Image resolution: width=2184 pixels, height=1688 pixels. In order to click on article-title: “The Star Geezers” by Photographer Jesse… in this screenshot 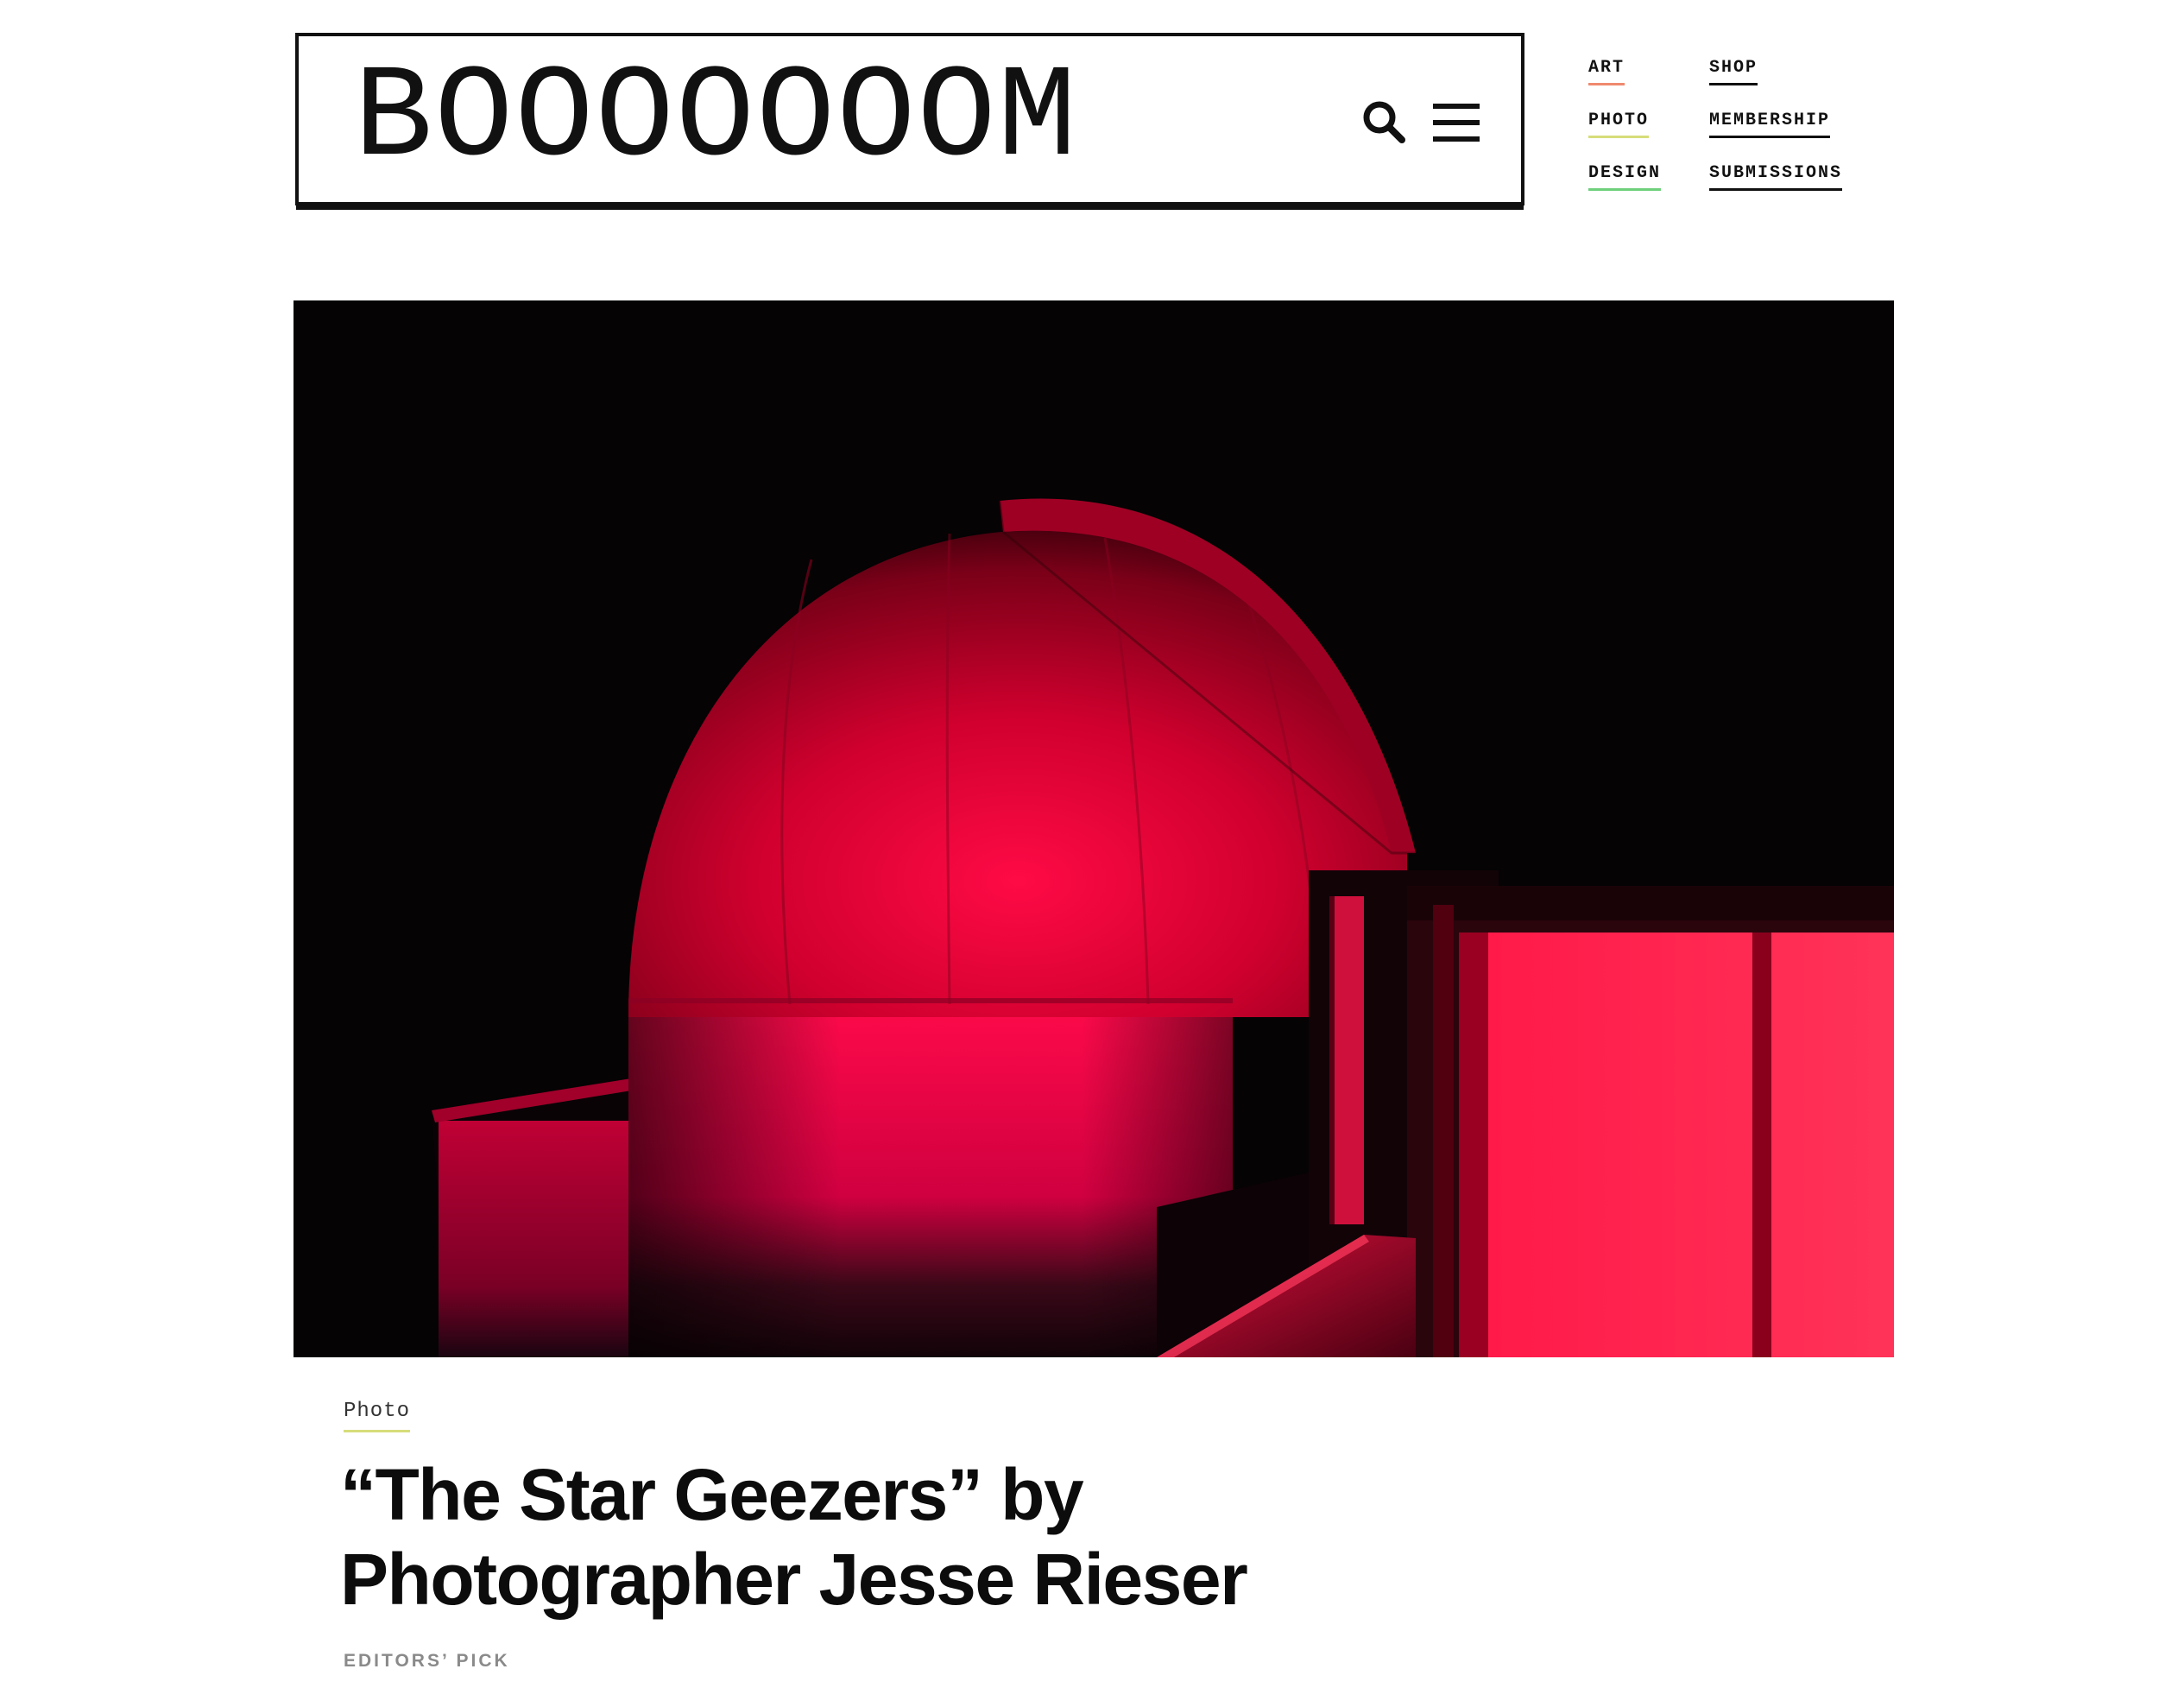, I will do `click(945, 1537)`.